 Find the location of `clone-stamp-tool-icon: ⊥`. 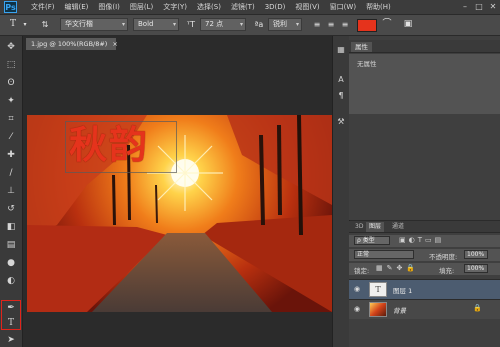

clone-stamp-tool-icon: ⊥ is located at coordinates (11, 191).